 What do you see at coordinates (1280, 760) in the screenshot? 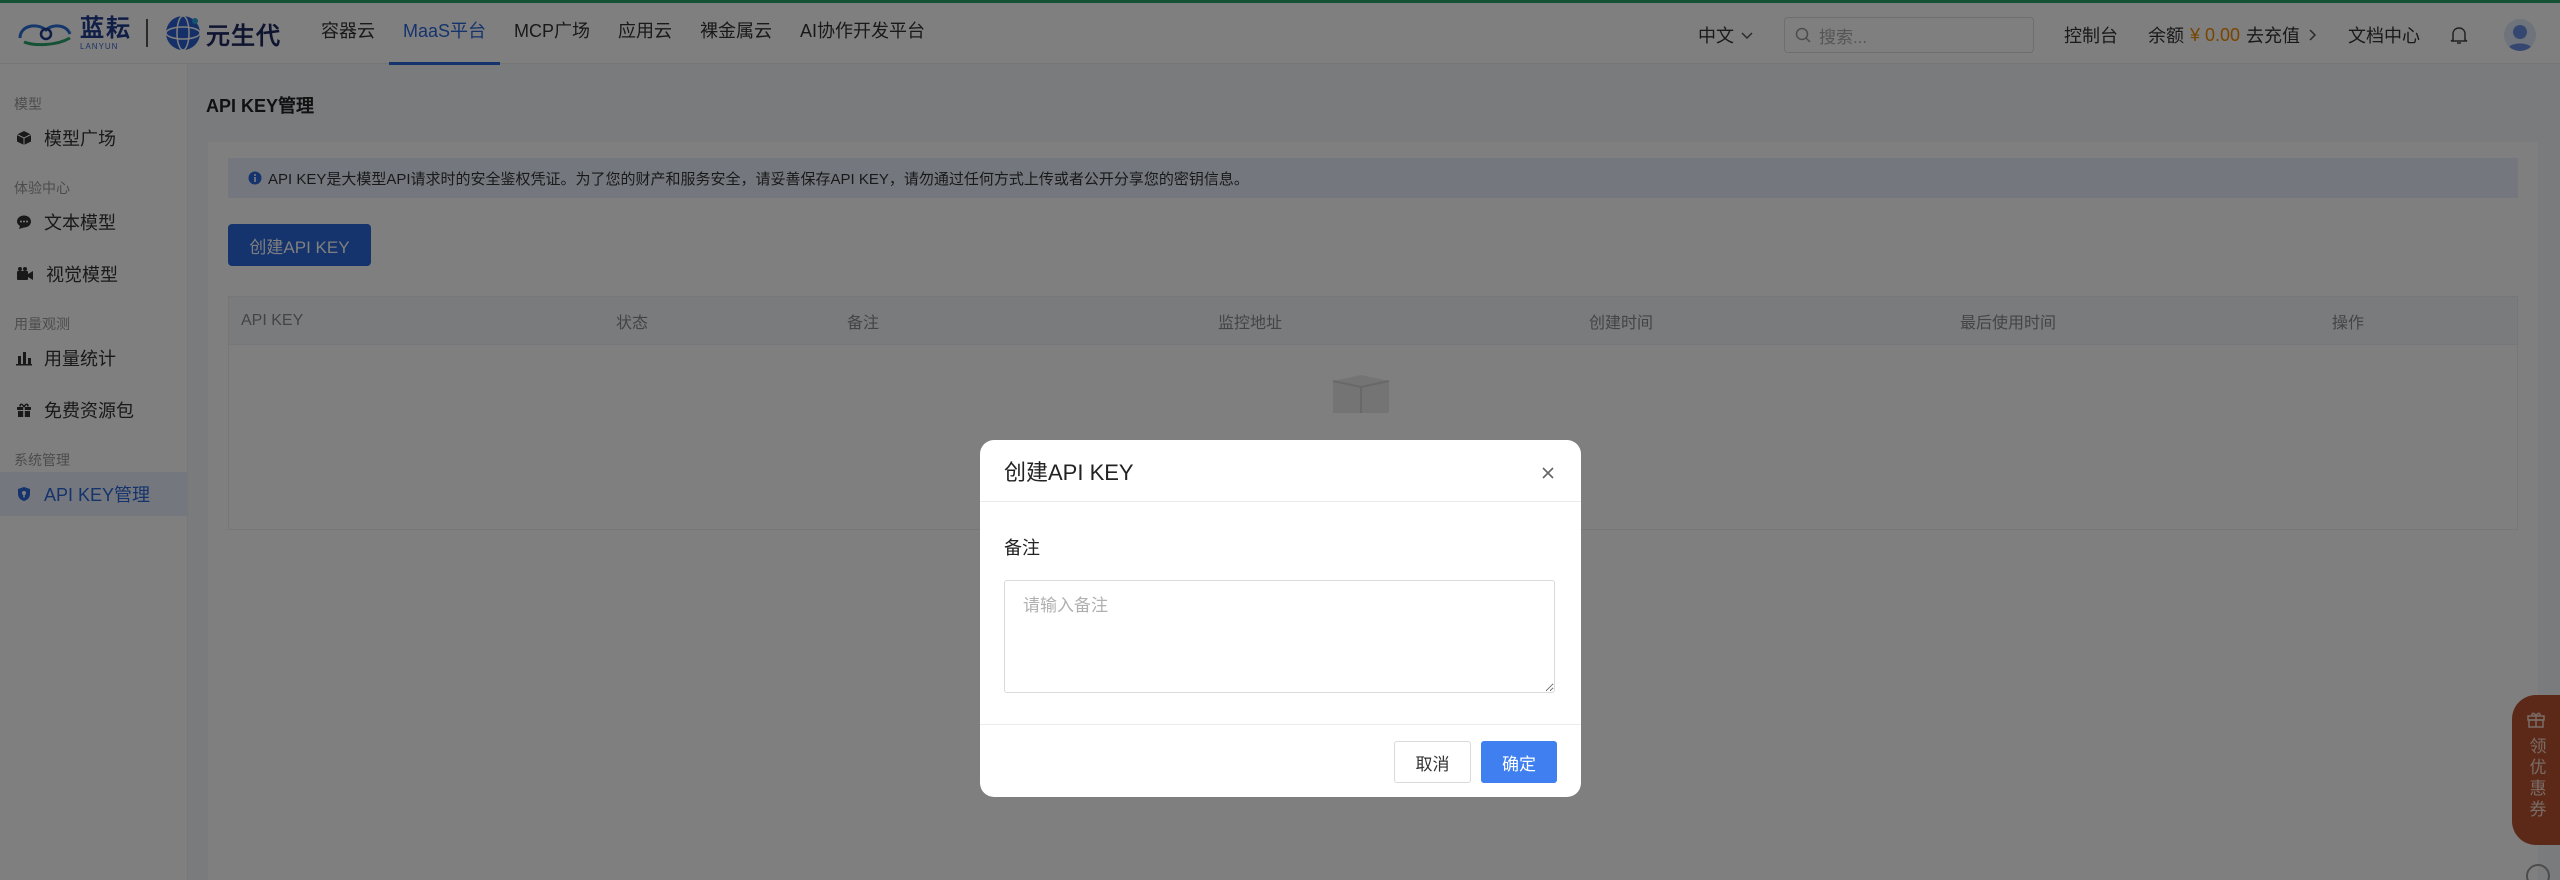
I see `dialog-footer: 取消 确定` at bounding box center [1280, 760].